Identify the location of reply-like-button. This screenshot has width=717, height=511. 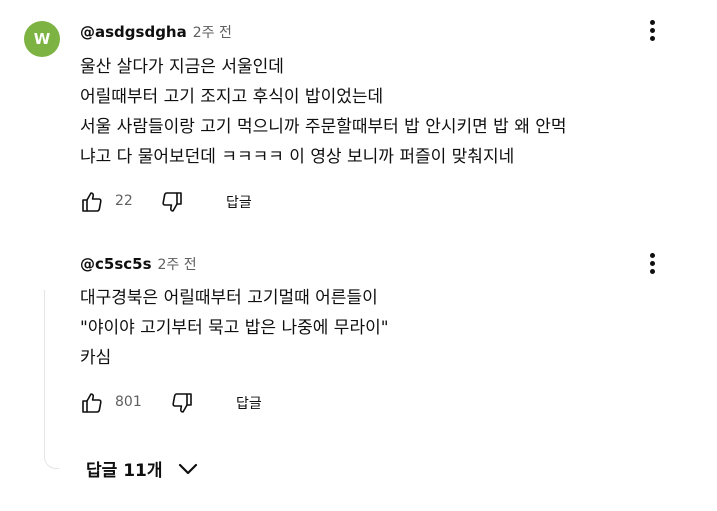
(92, 403).